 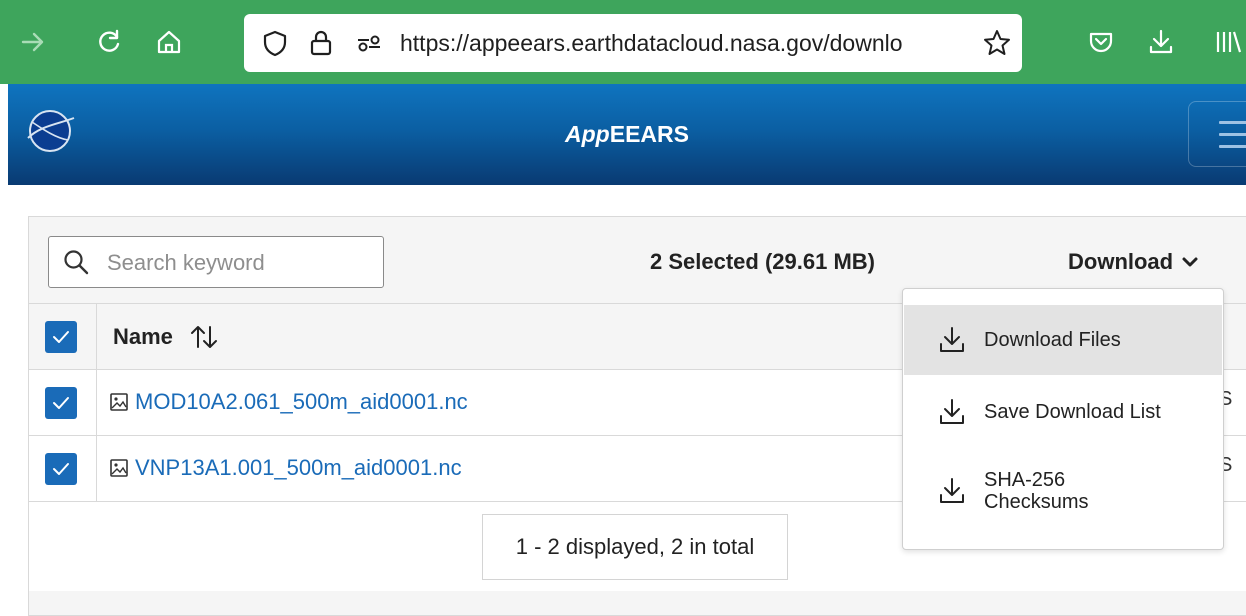 What do you see at coordinates (635, 547) in the screenshot?
I see `pagination-summary: 1 - 2 displayed, 2 in total` at bounding box center [635, 547].